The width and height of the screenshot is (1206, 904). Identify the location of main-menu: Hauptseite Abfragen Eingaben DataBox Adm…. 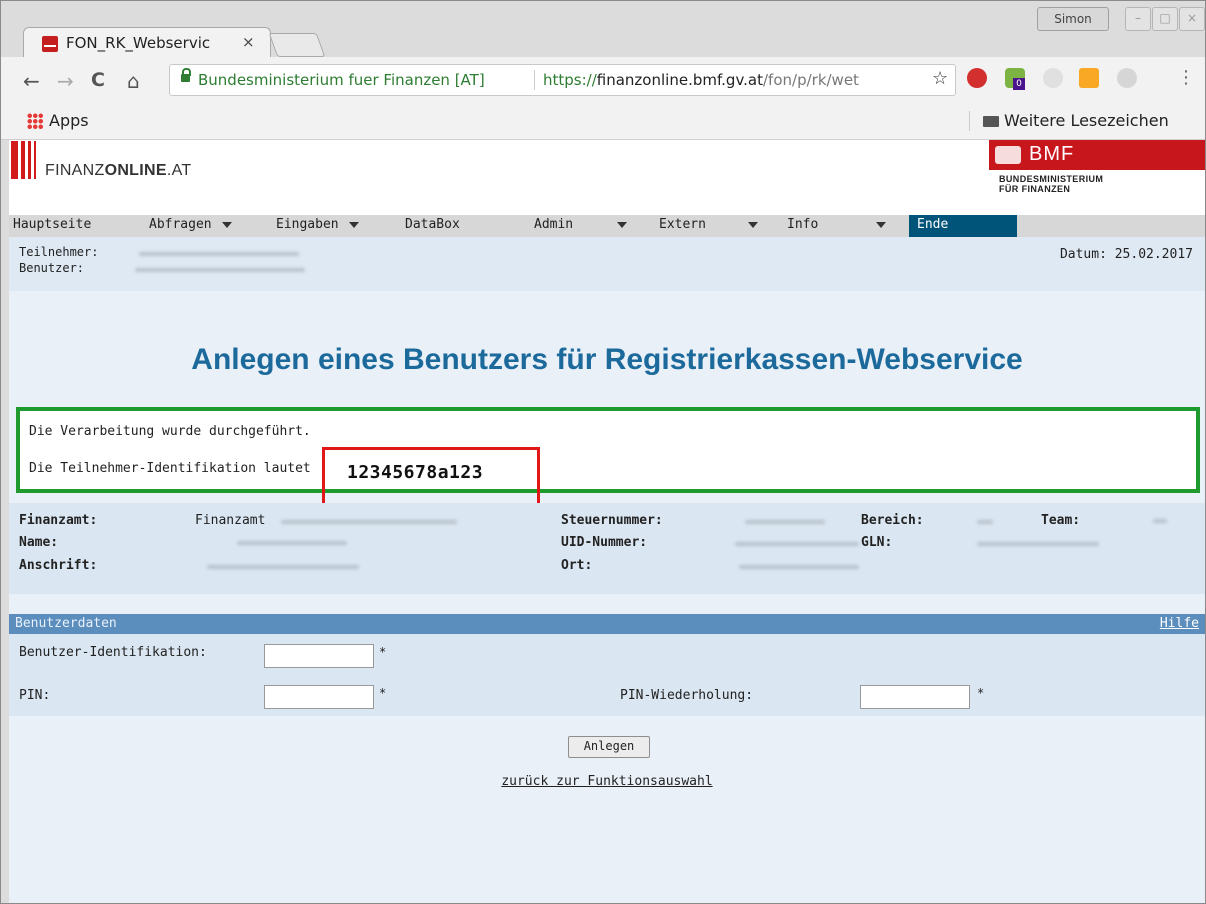
(607, 226).